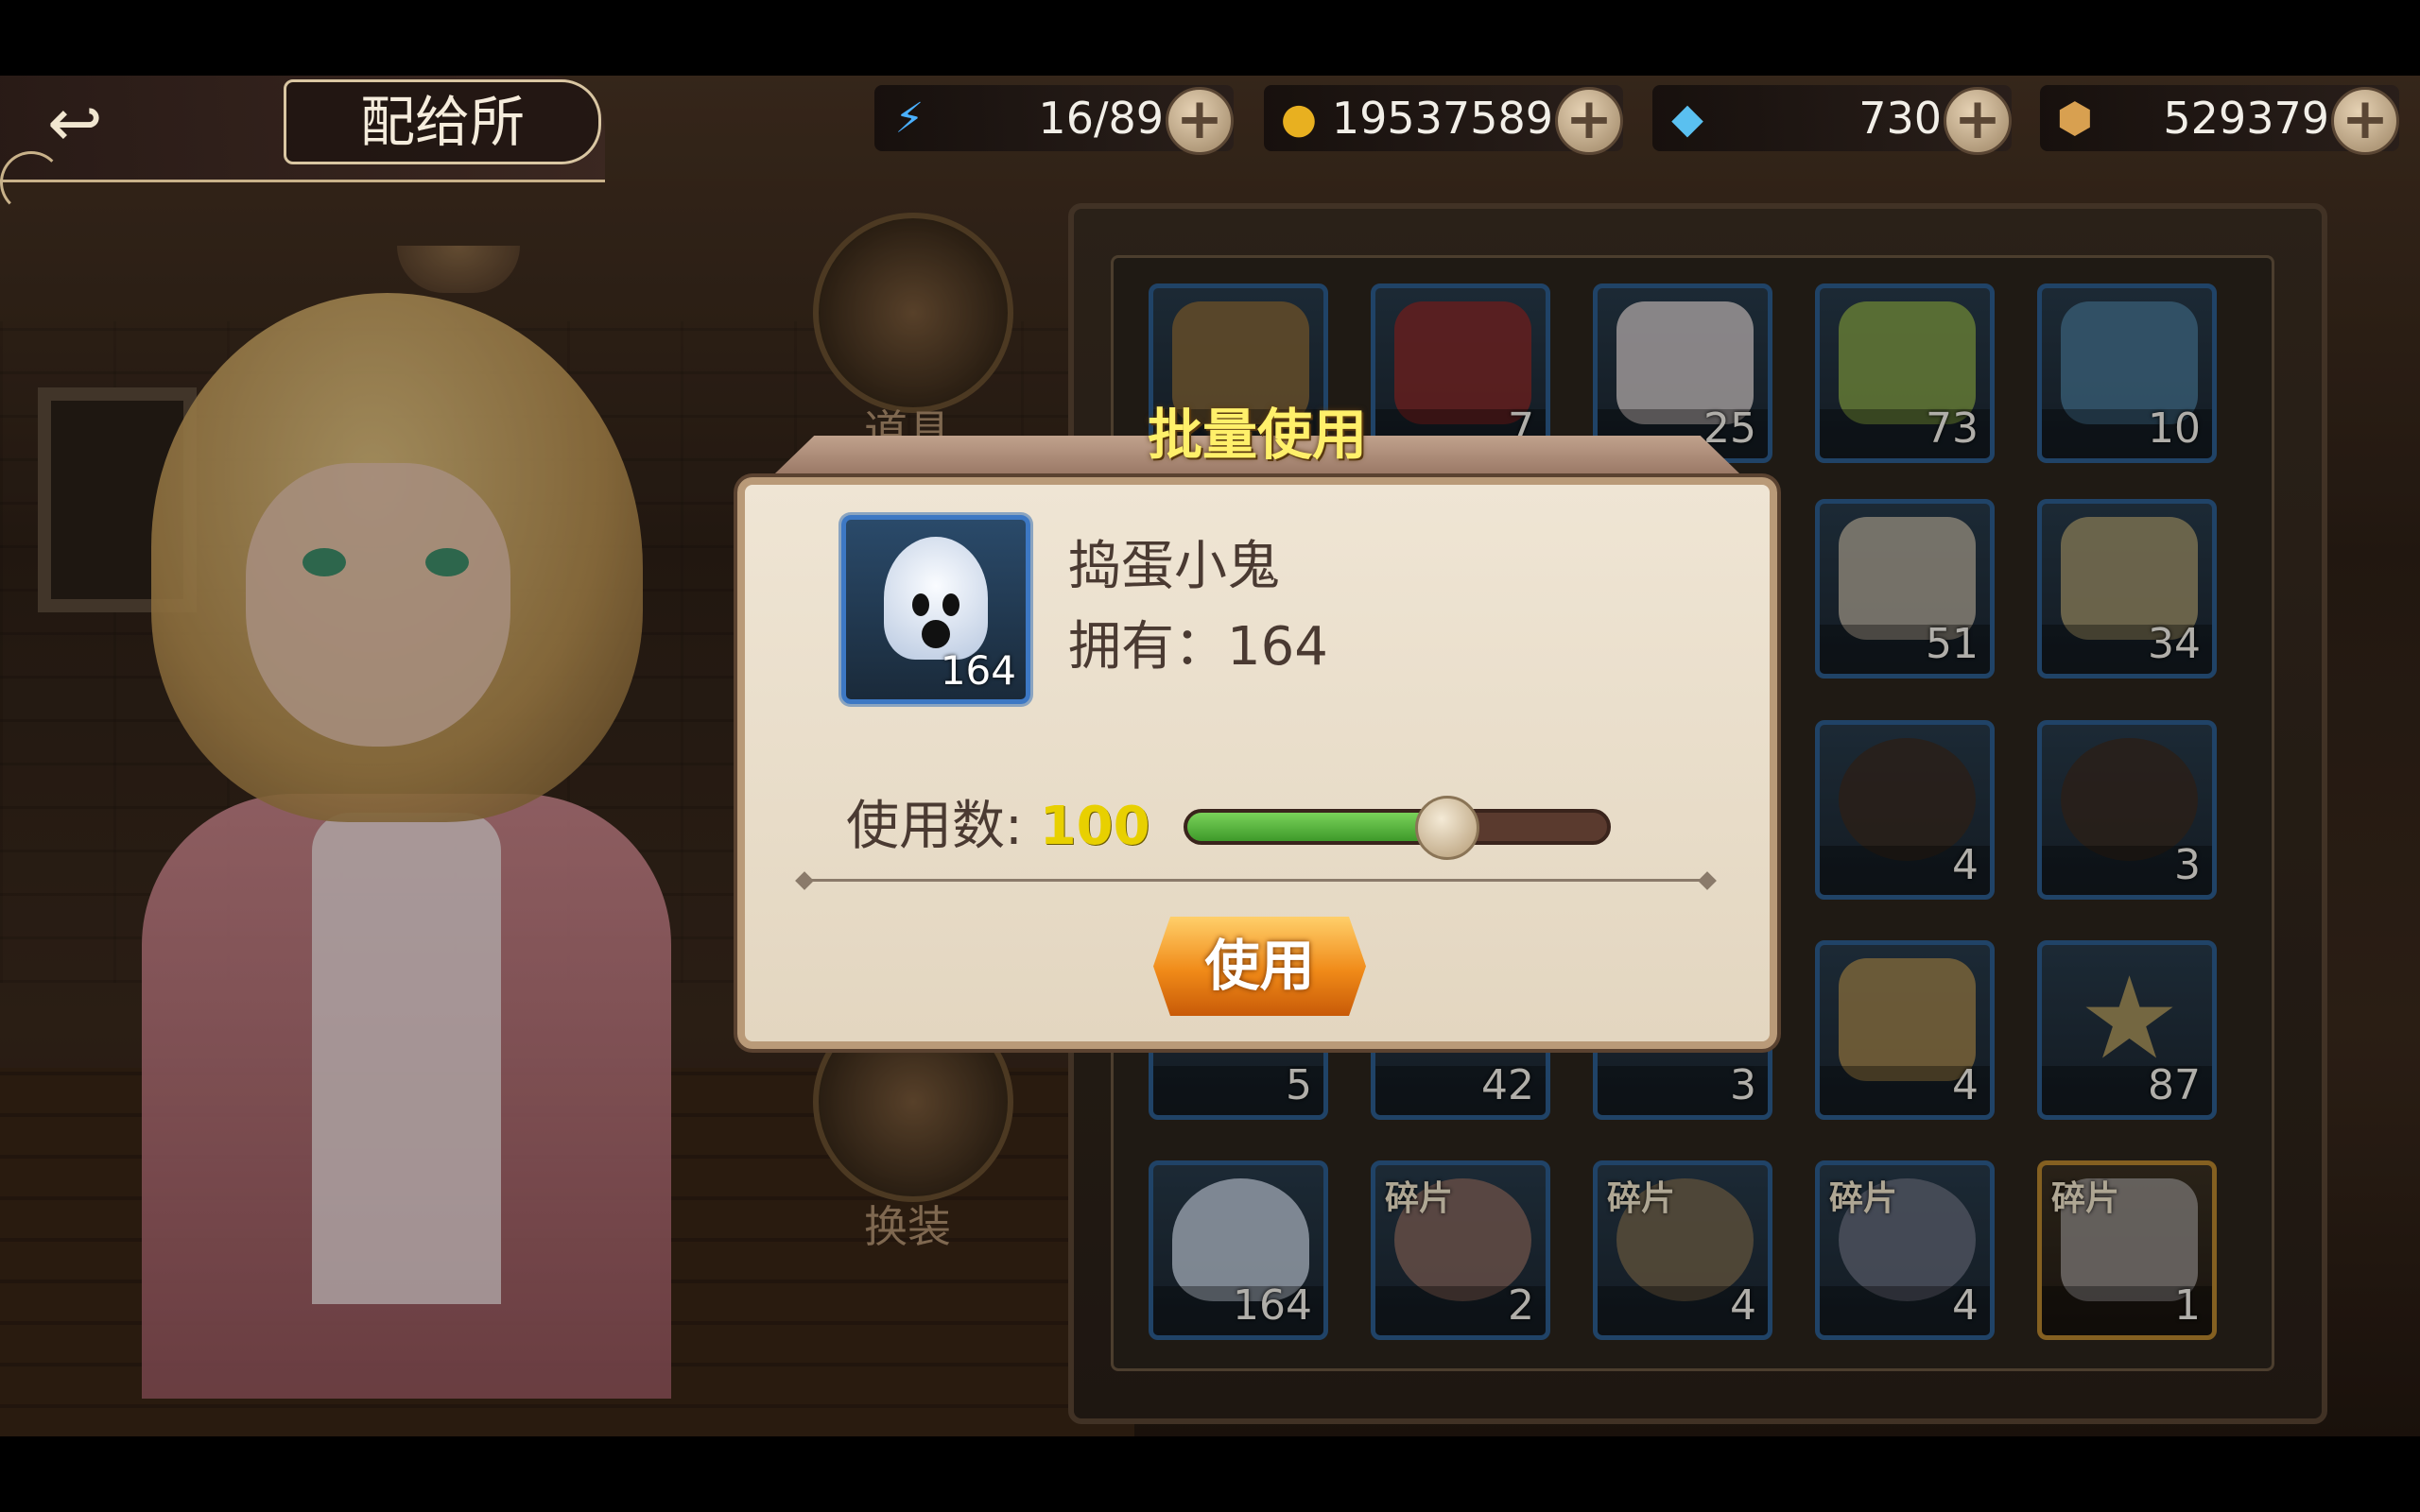  What do you see at coordinates (109, 123) in the screenshot?
I see `back-button: ↩` at bounding box center [109, 123].